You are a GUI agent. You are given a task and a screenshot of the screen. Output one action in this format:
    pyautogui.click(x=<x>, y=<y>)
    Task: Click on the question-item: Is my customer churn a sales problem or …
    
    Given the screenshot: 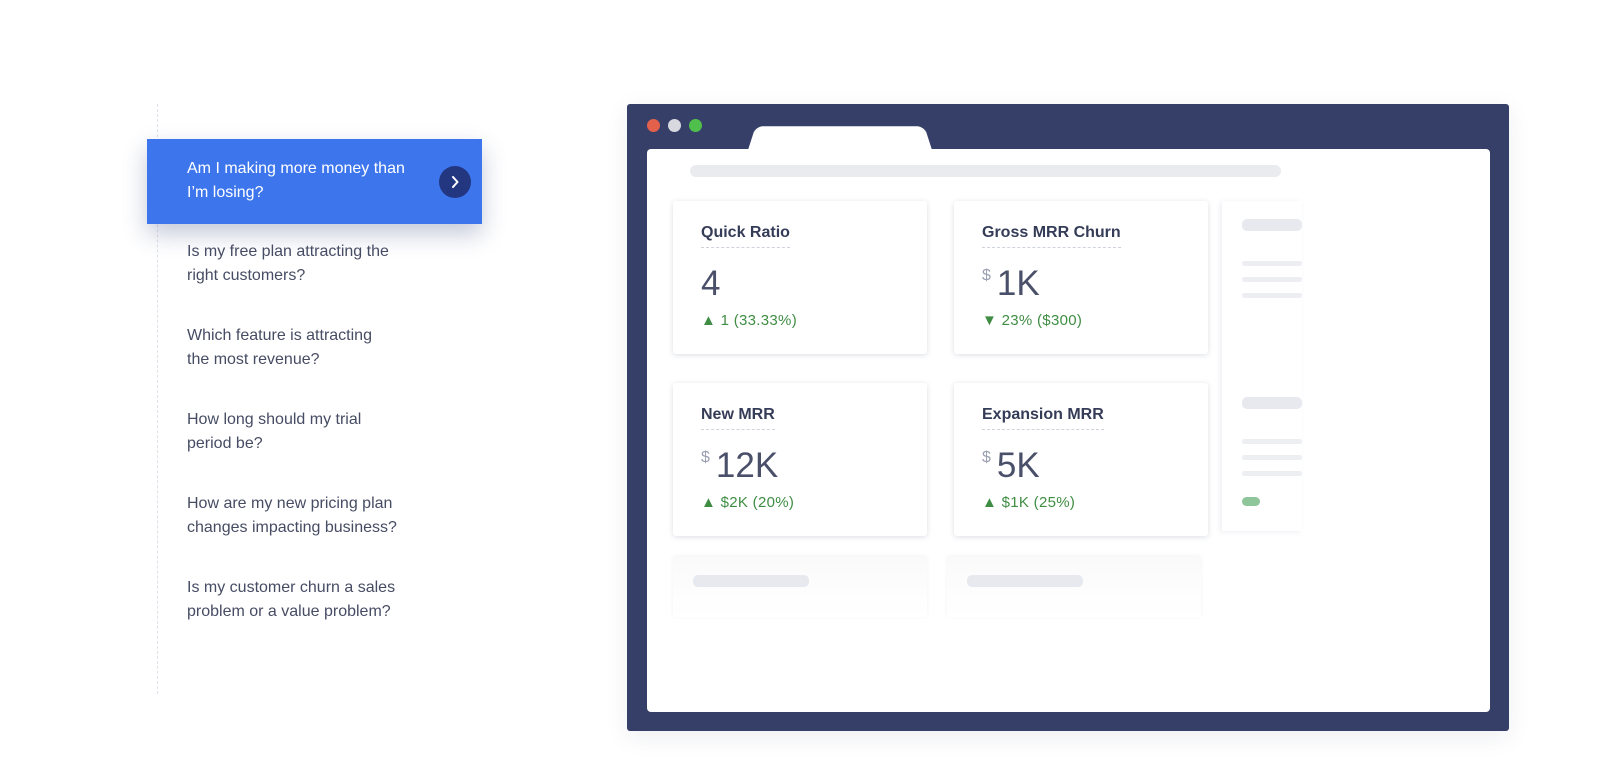 What is the action you would take?
    pyautogui.click(x=277, y=600)
    